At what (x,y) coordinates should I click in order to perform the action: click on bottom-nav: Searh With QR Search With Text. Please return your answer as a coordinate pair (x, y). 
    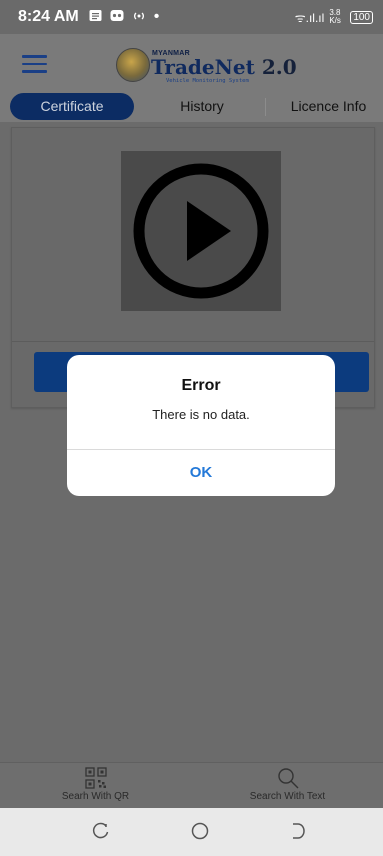
    Looking at the image, I should click on (191, 785).